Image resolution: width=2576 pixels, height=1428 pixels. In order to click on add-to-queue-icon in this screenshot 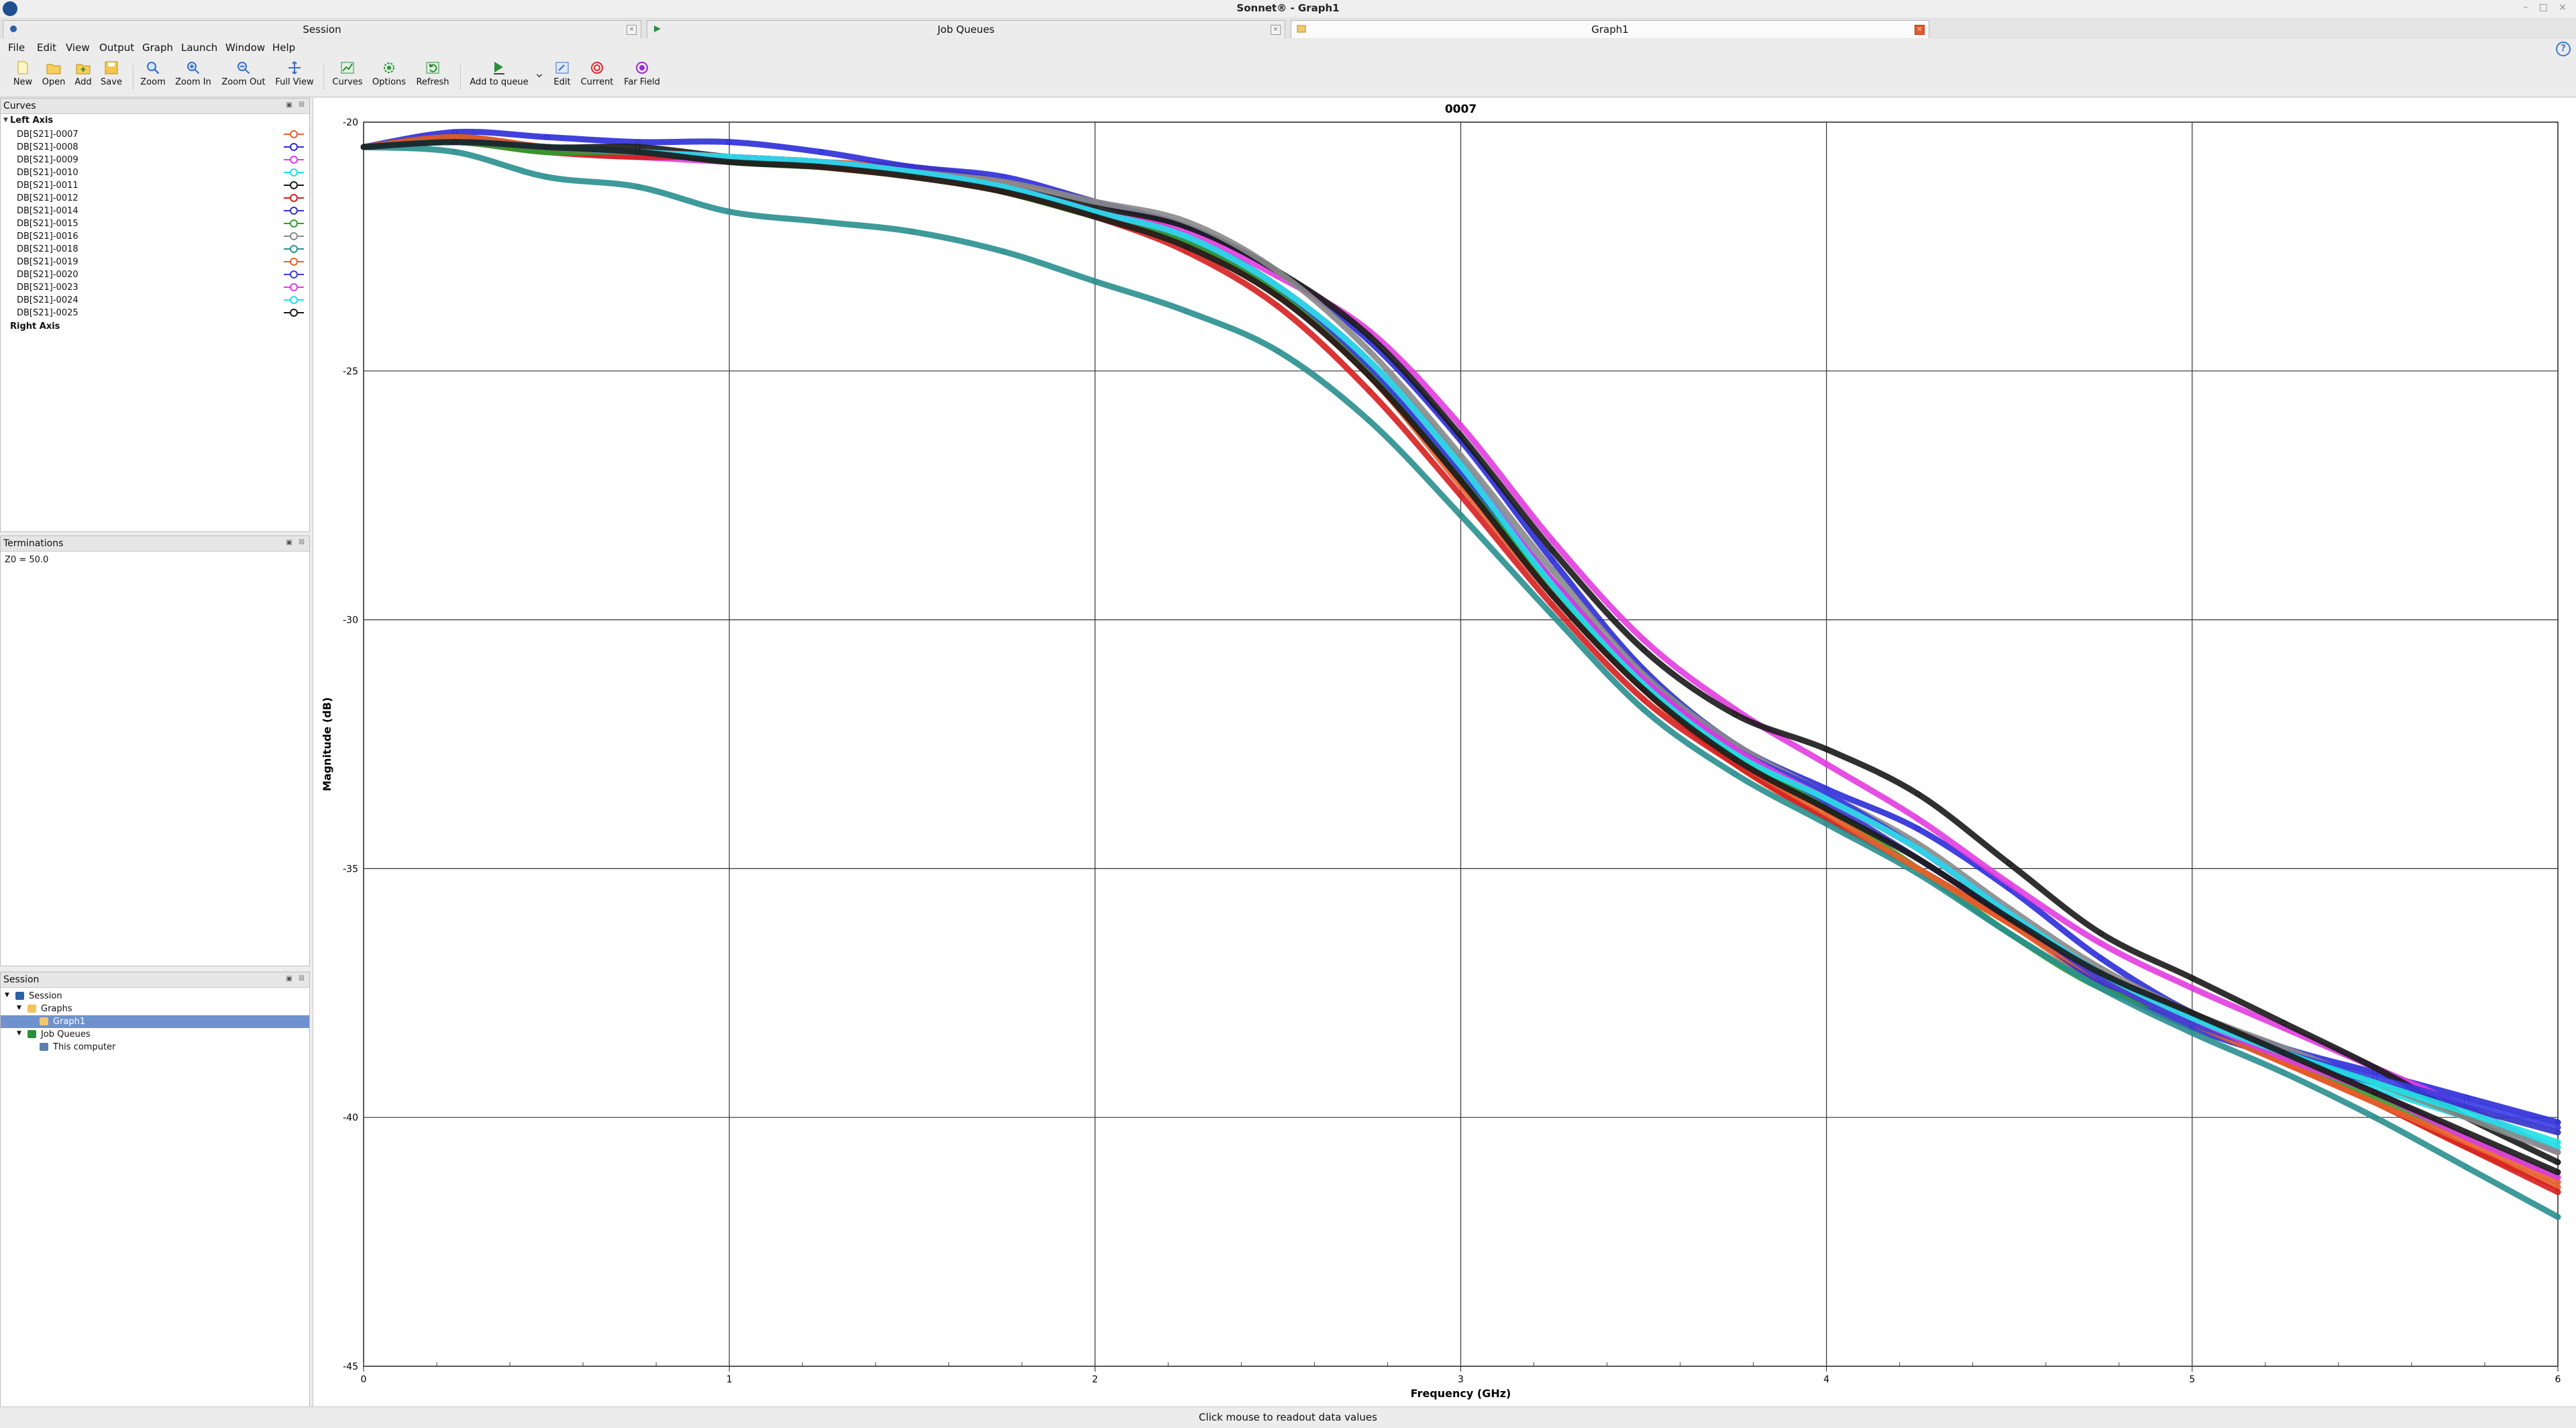, I will do `click(499, 68)`.